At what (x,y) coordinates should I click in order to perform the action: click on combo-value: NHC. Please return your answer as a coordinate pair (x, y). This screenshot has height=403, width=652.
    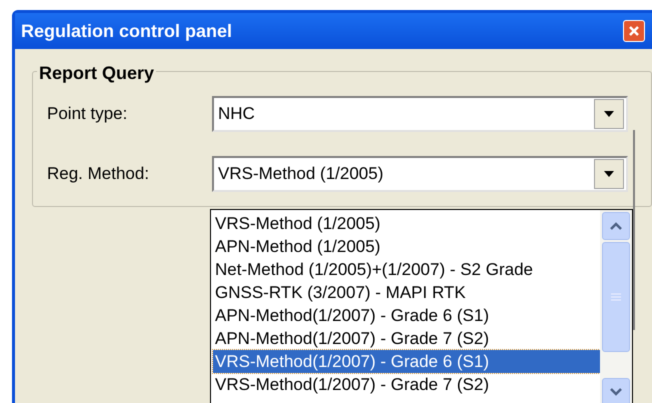
    Looking at the image, I should click on (237, 114).